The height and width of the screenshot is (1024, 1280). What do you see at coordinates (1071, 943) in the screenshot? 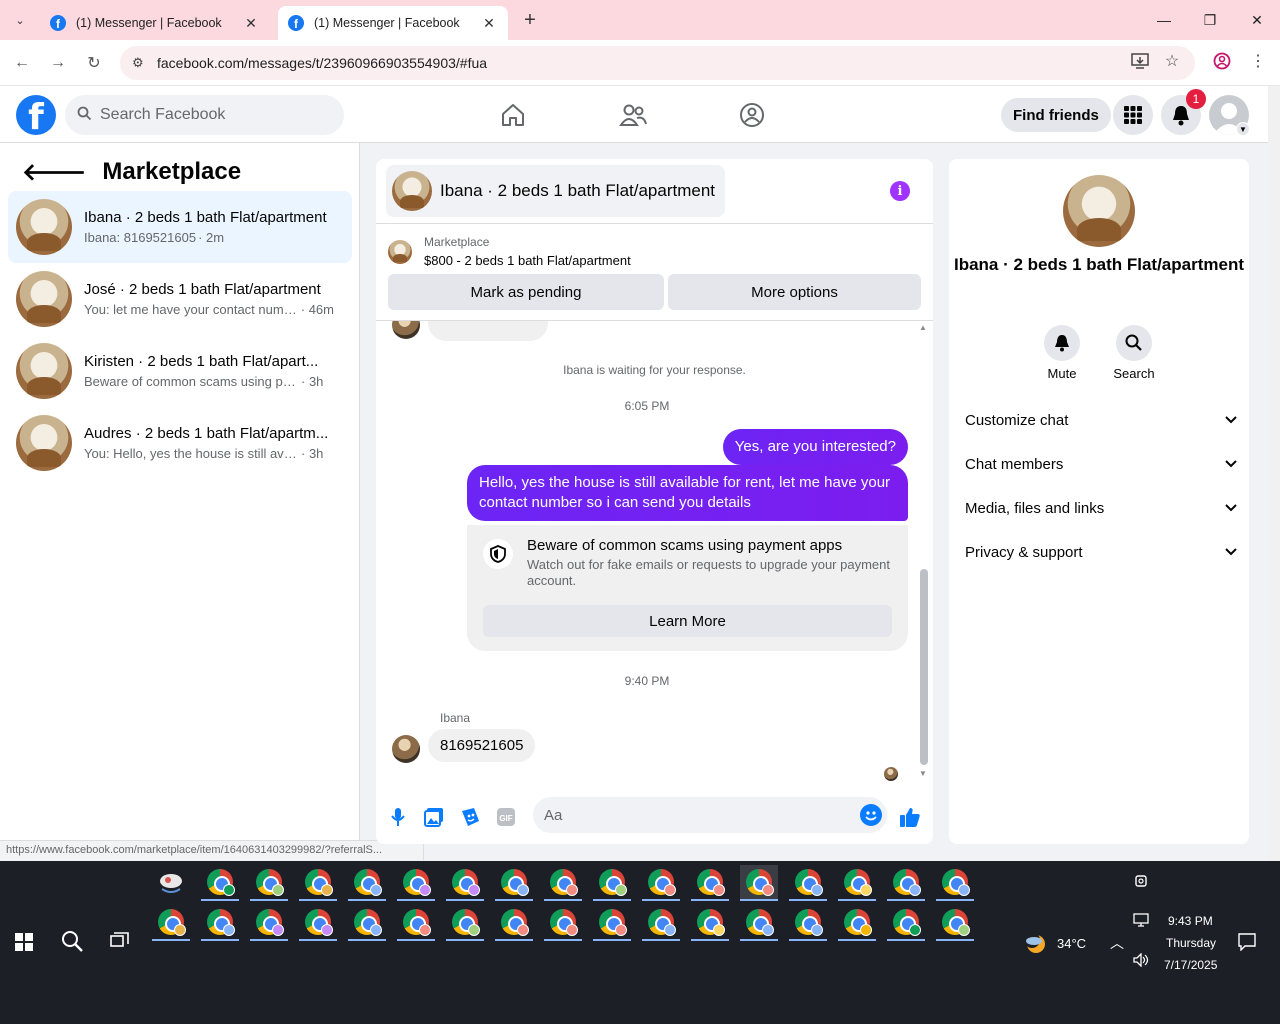
I see `weather-temp: 34°C` at bounding box center [1071, 943].